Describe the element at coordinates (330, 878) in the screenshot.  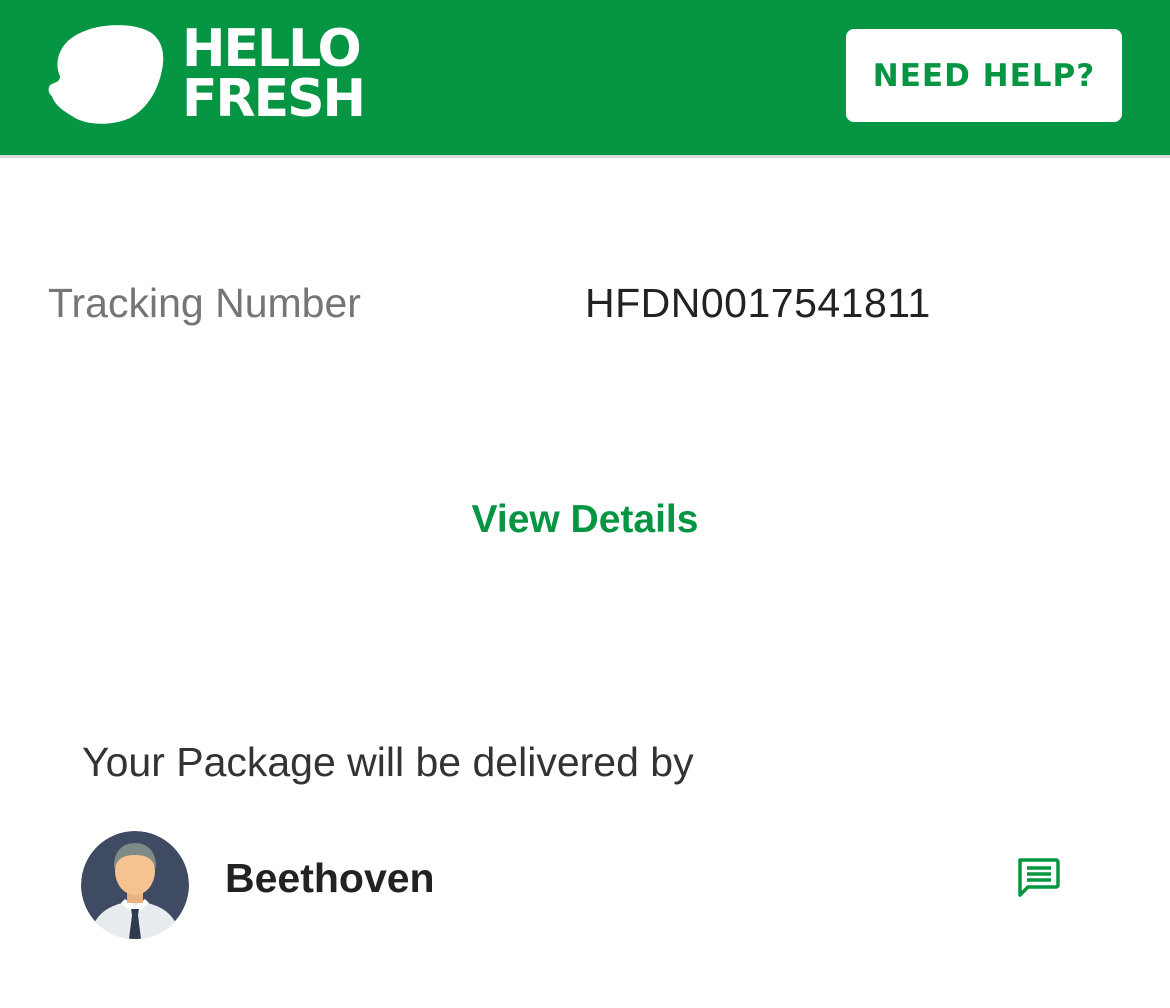
I see `driver-name: Beethoven` at that location.